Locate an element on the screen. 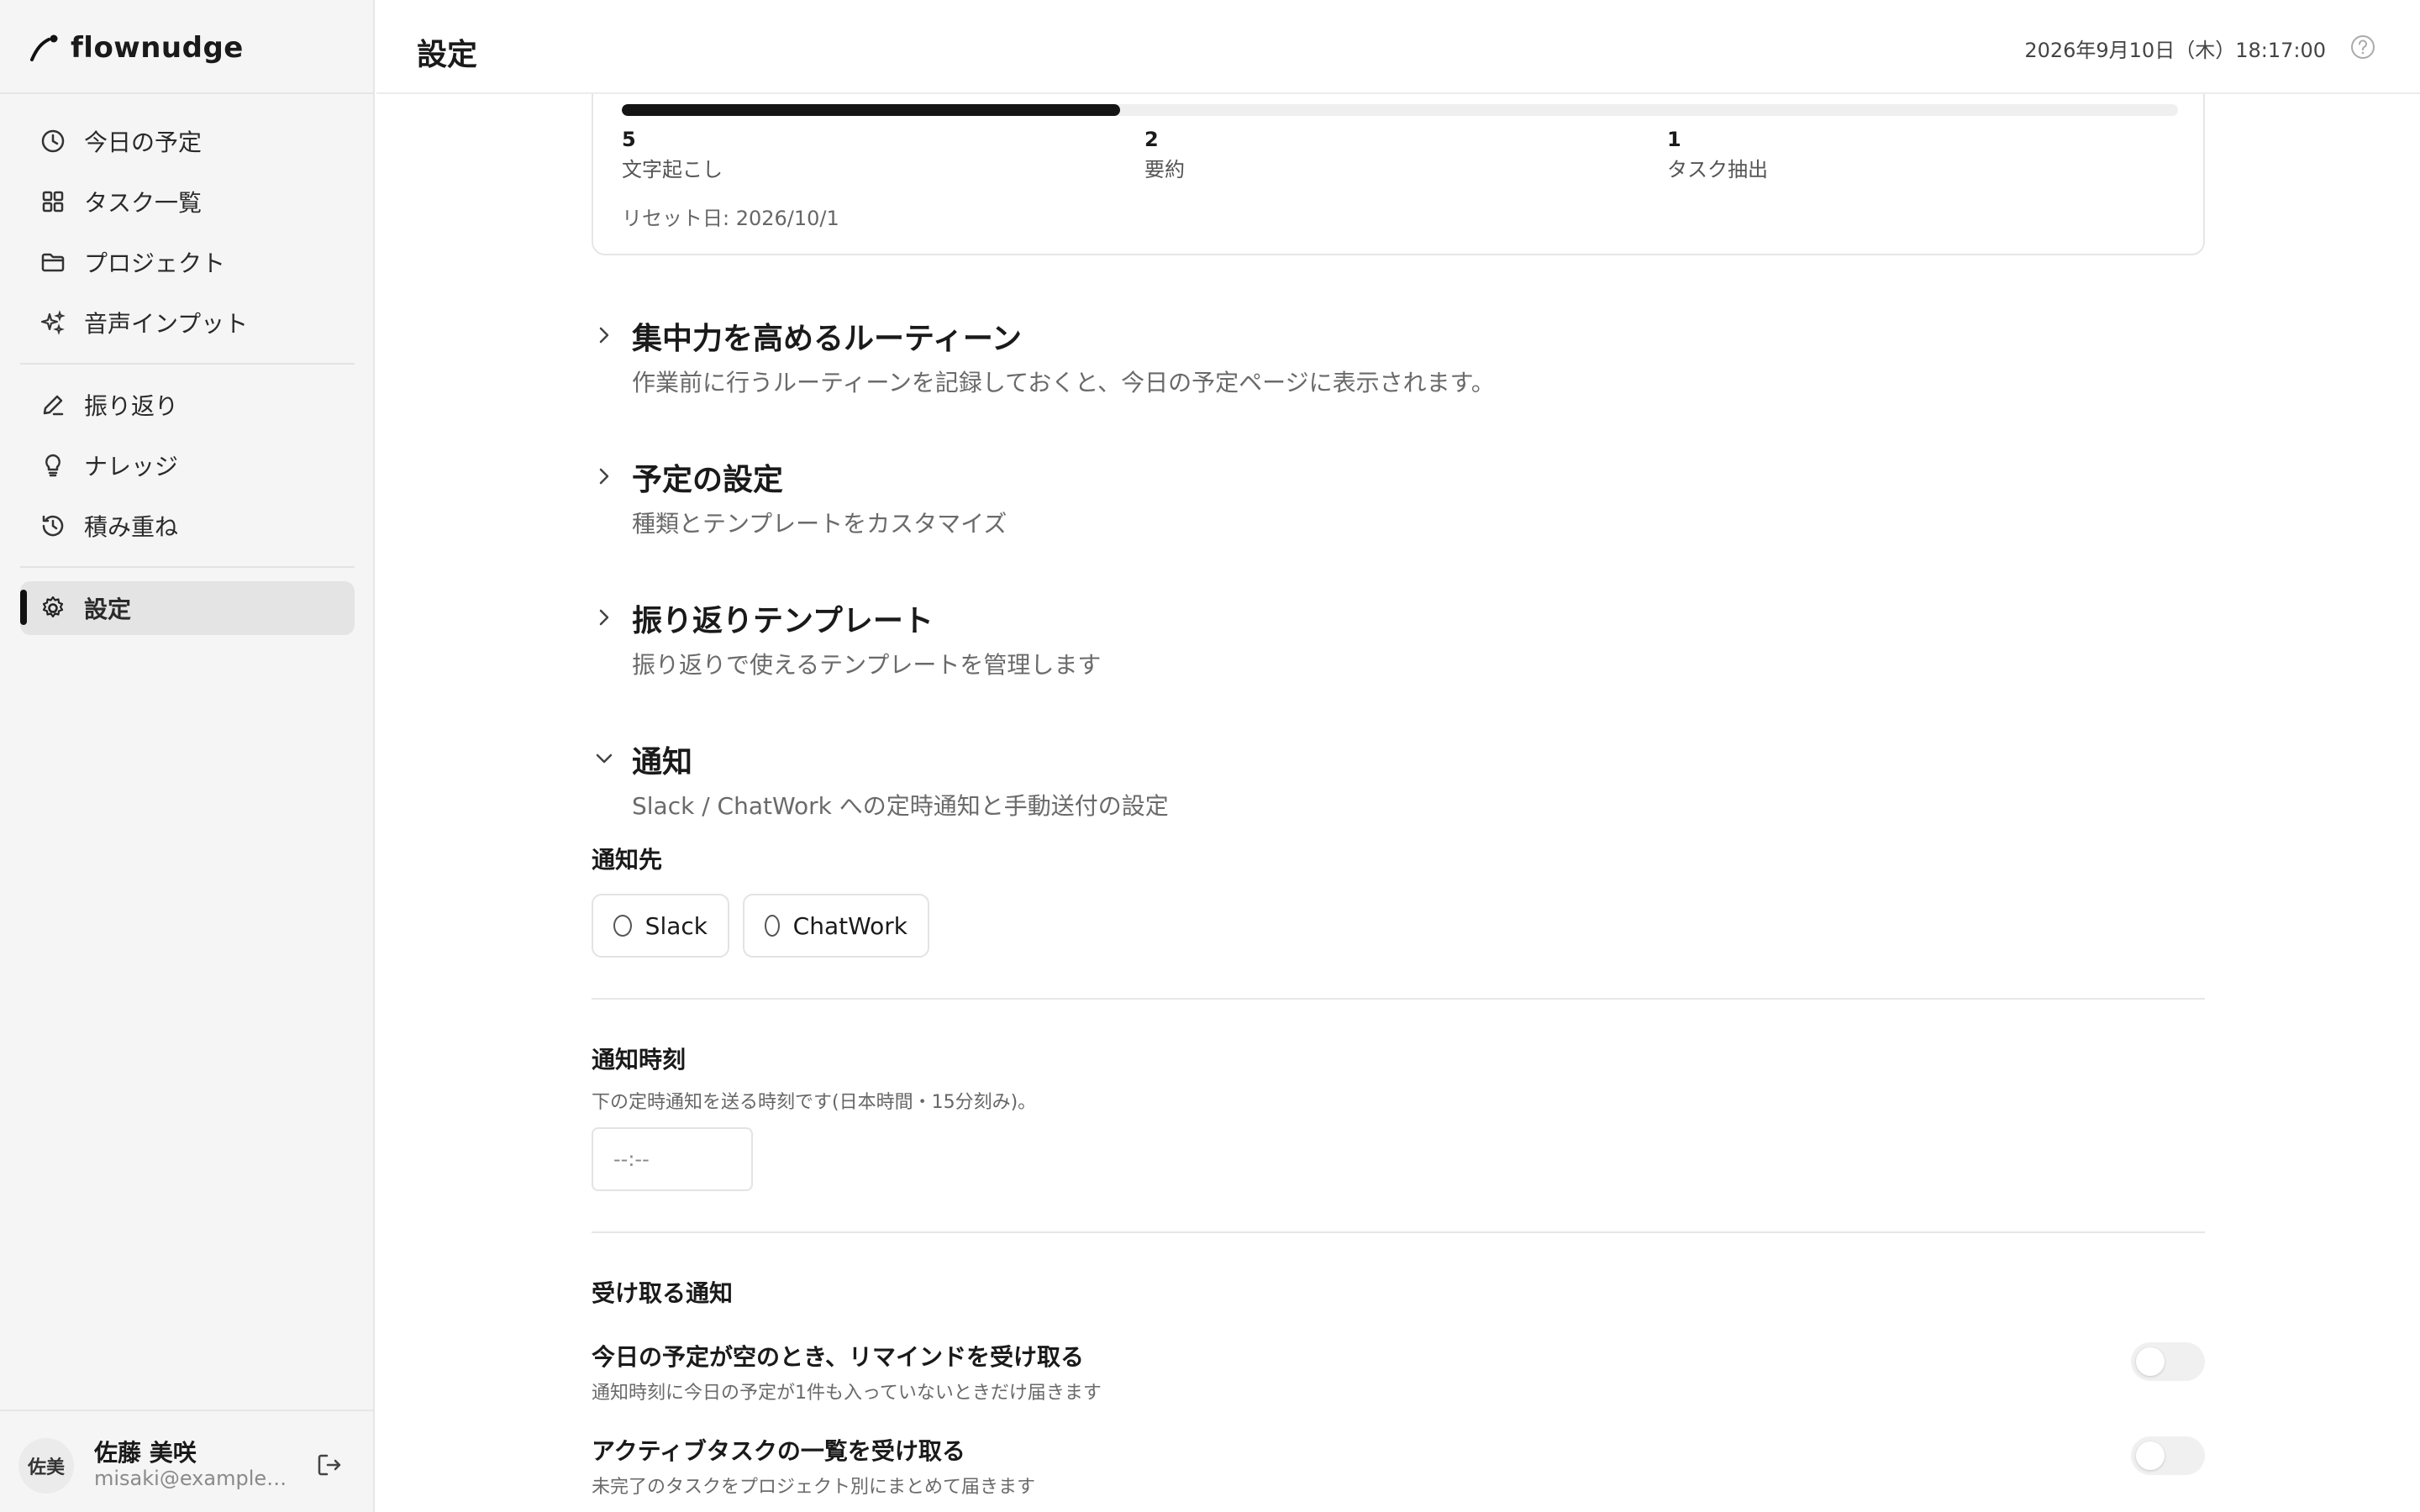 Image resolution: width=2420 pixels, height=1512 pixels. receive-label: 受け取る通知 is located at coordinates (663, 1293).